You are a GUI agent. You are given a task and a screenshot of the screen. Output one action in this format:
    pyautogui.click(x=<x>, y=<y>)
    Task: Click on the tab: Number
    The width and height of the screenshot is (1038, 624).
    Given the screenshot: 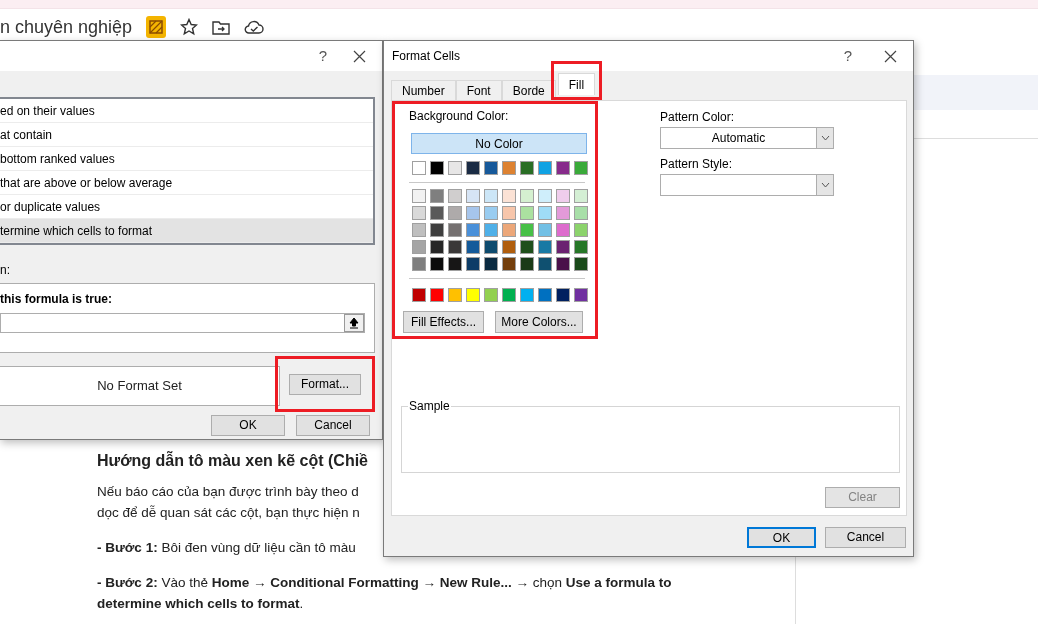 What is the action you would take?
    pyautogui.click(x=423, y=90)
    